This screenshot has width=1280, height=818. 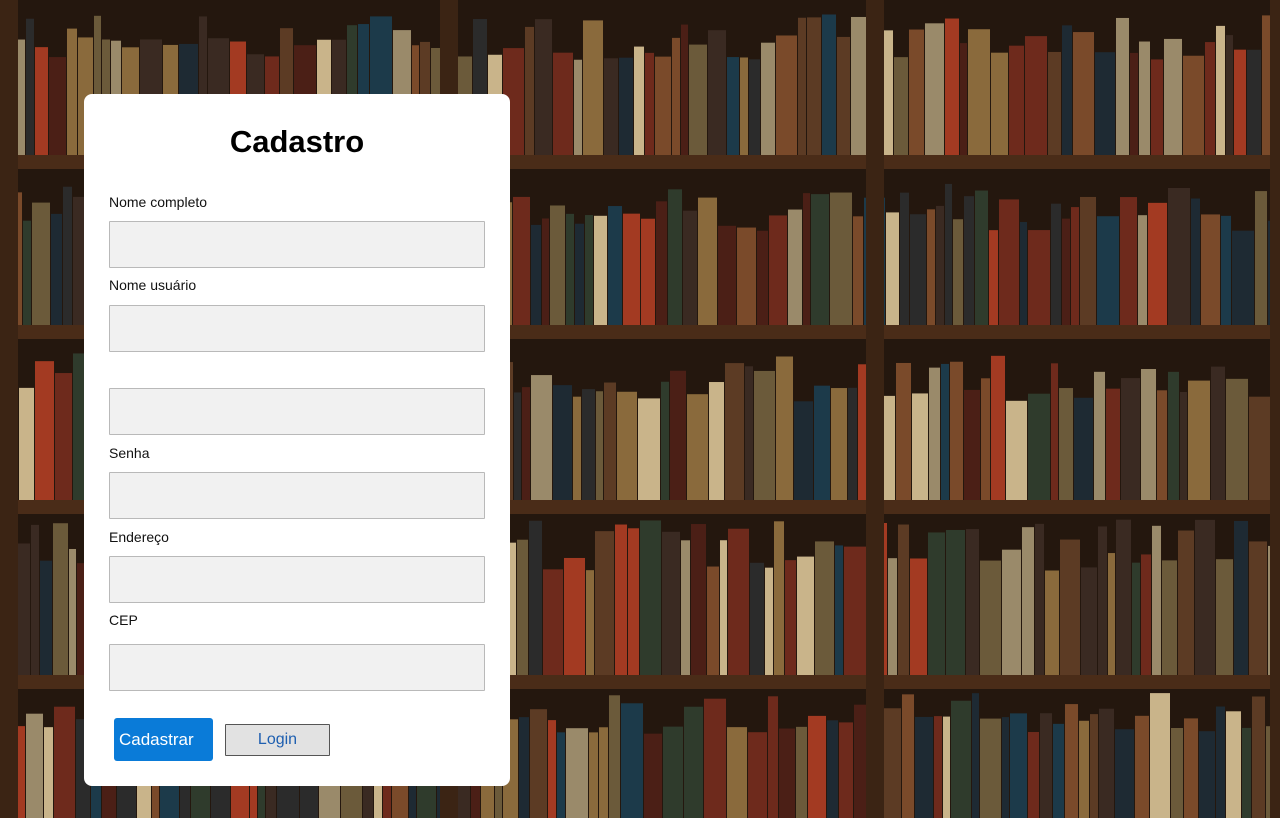 I want to click on address-label: Endereço, so click(x=139, y=537).